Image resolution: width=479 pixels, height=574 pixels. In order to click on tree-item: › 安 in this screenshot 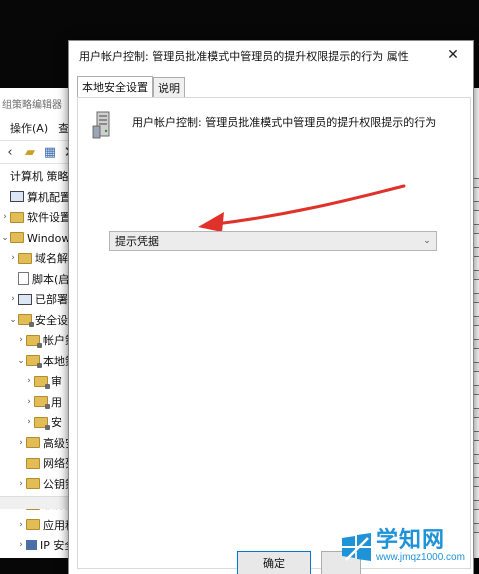, I will do `click(43, 422)`.